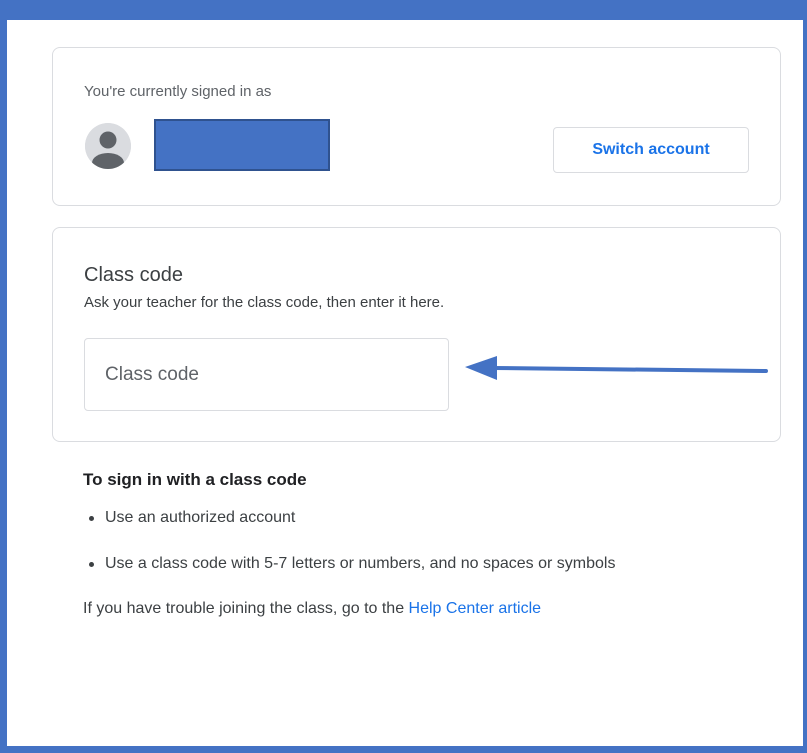 This screenshot has height=753, width=807. I want to click on arrow-left-icon, so click(616, 368).